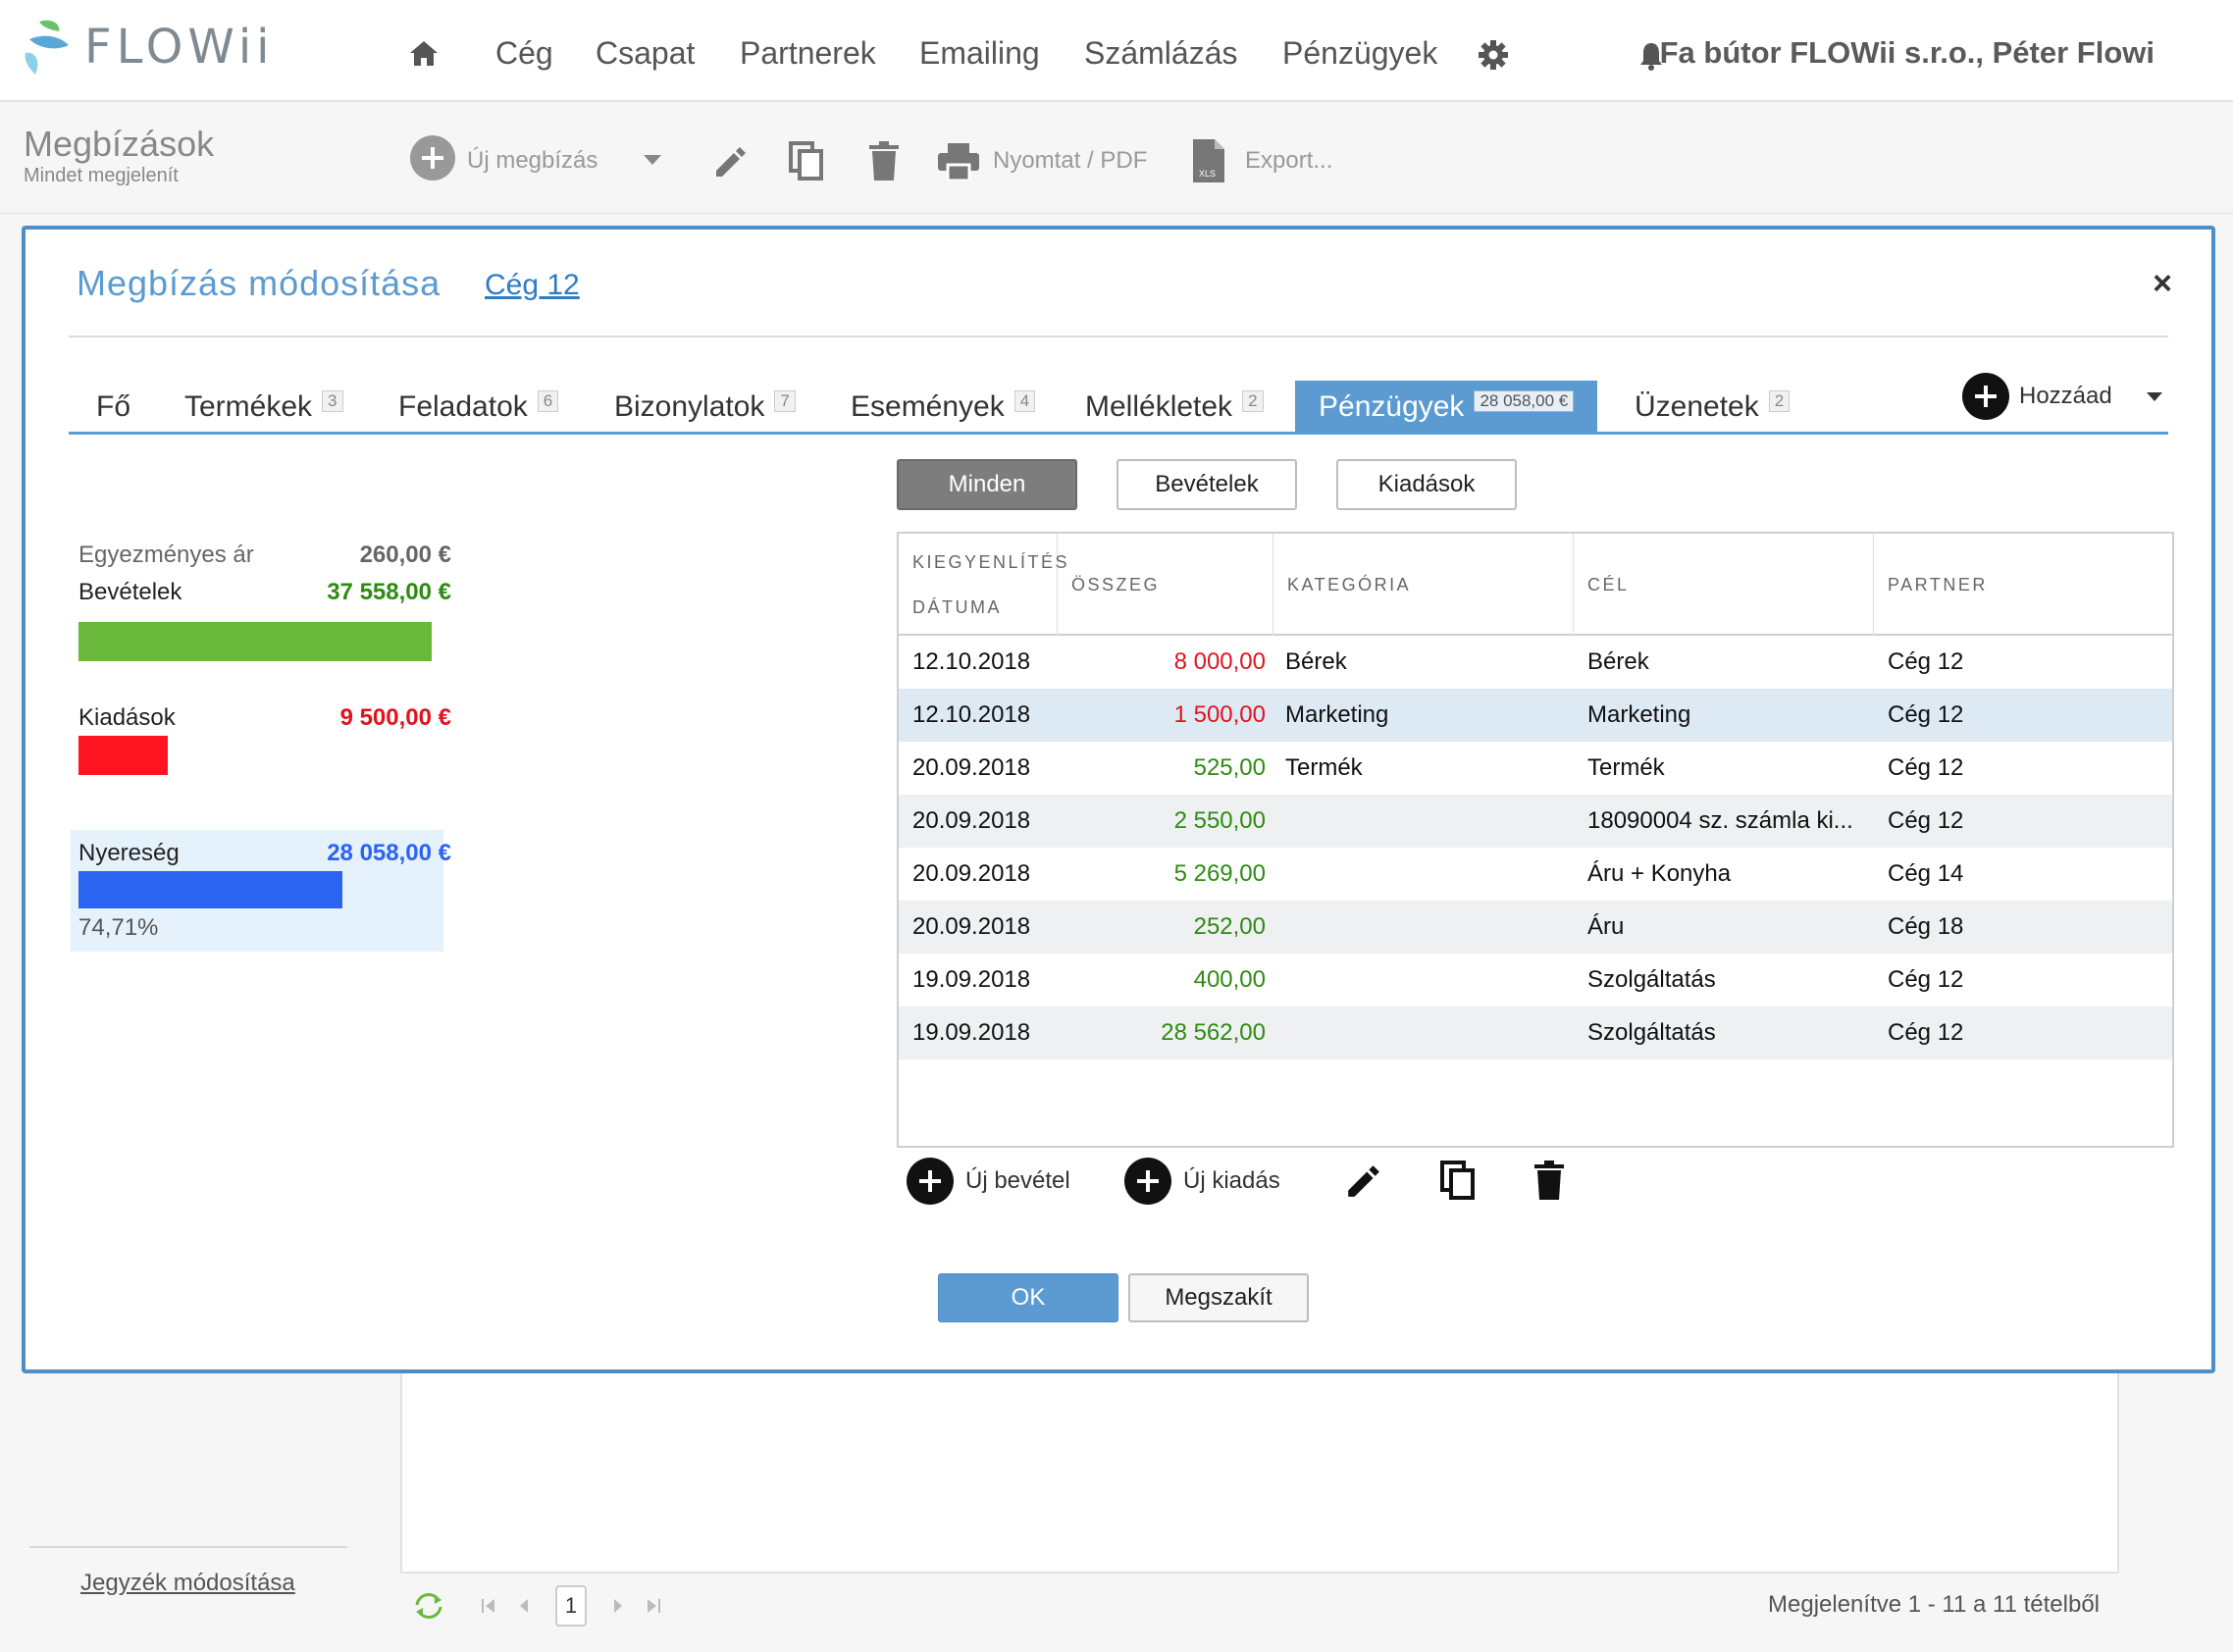  What do you see at coordinates (971, 820) in the screenshot?
I see `cell-date: 20.09.2018` at bounding box center [971, 820].